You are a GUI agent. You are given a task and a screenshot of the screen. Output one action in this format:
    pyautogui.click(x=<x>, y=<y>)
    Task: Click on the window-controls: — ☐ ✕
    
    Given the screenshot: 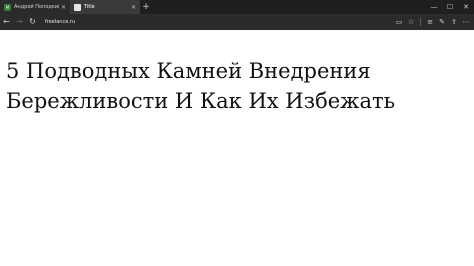 What is the action you would take?
    pyautogui.click(x=450, y=7)
    